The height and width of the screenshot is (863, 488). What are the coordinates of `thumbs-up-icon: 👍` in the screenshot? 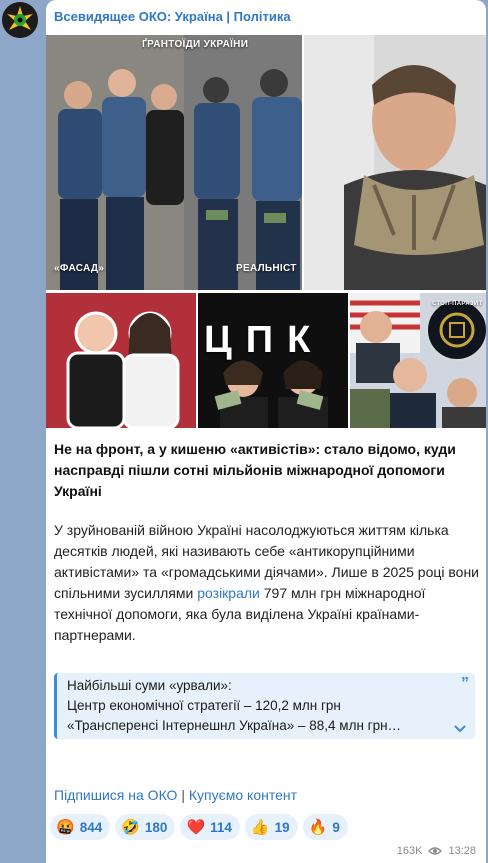 It's located at (260, 827).